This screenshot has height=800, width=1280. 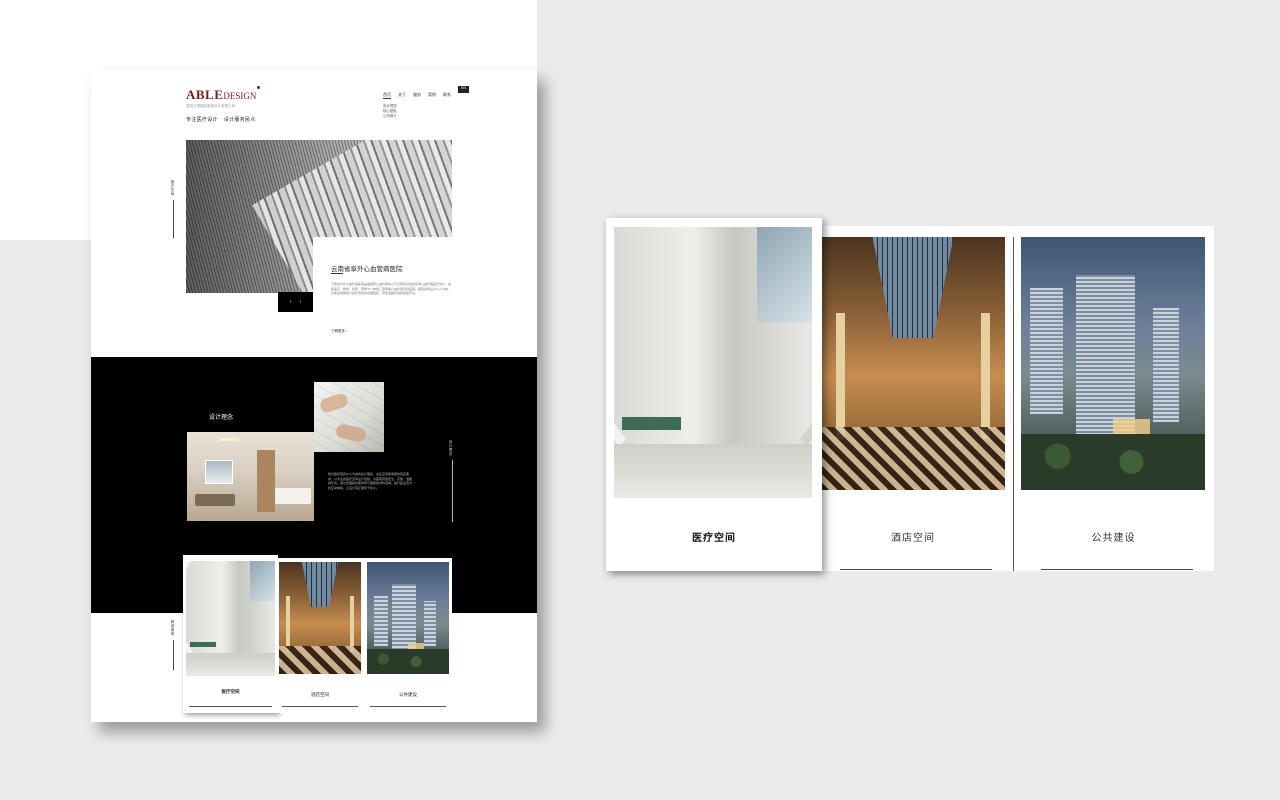 What do you see at coordinates (390, 116) in the screenshot?
I see `sub-nav-item: 公司简介` at bounding box center [390, 116].